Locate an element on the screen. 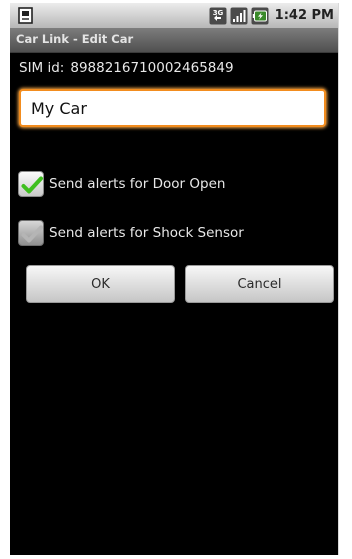 The height and width of the screenshot is (559, 352). notification-icon is located at coordinates (25, 15).